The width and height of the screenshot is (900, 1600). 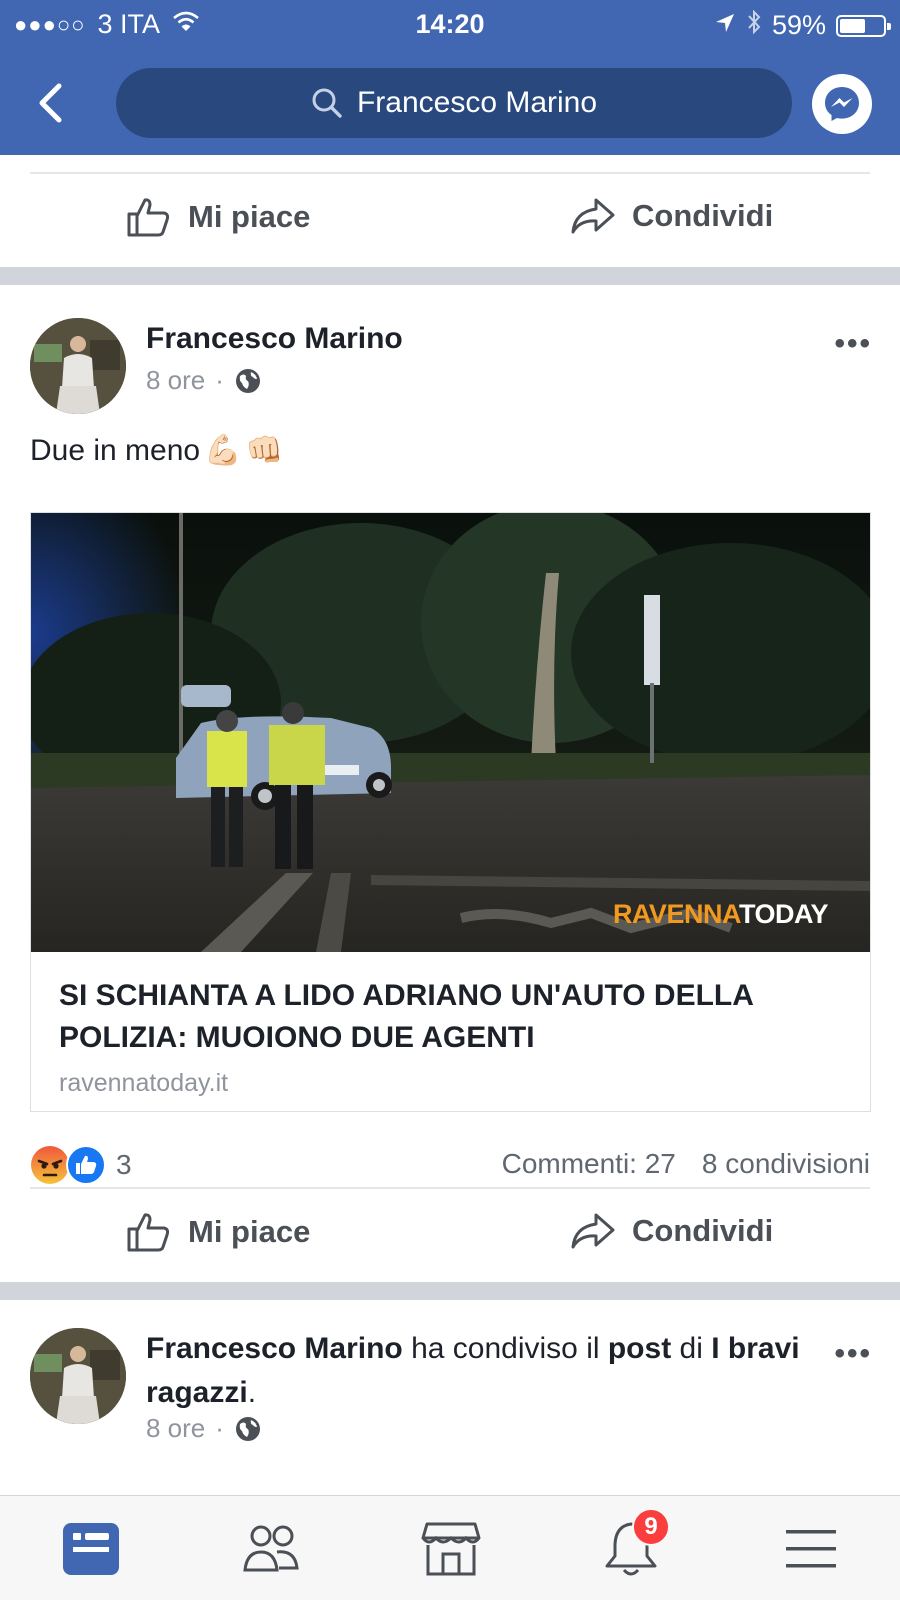 I want to click on marketplace-icon, so click(x=451, y=1549).